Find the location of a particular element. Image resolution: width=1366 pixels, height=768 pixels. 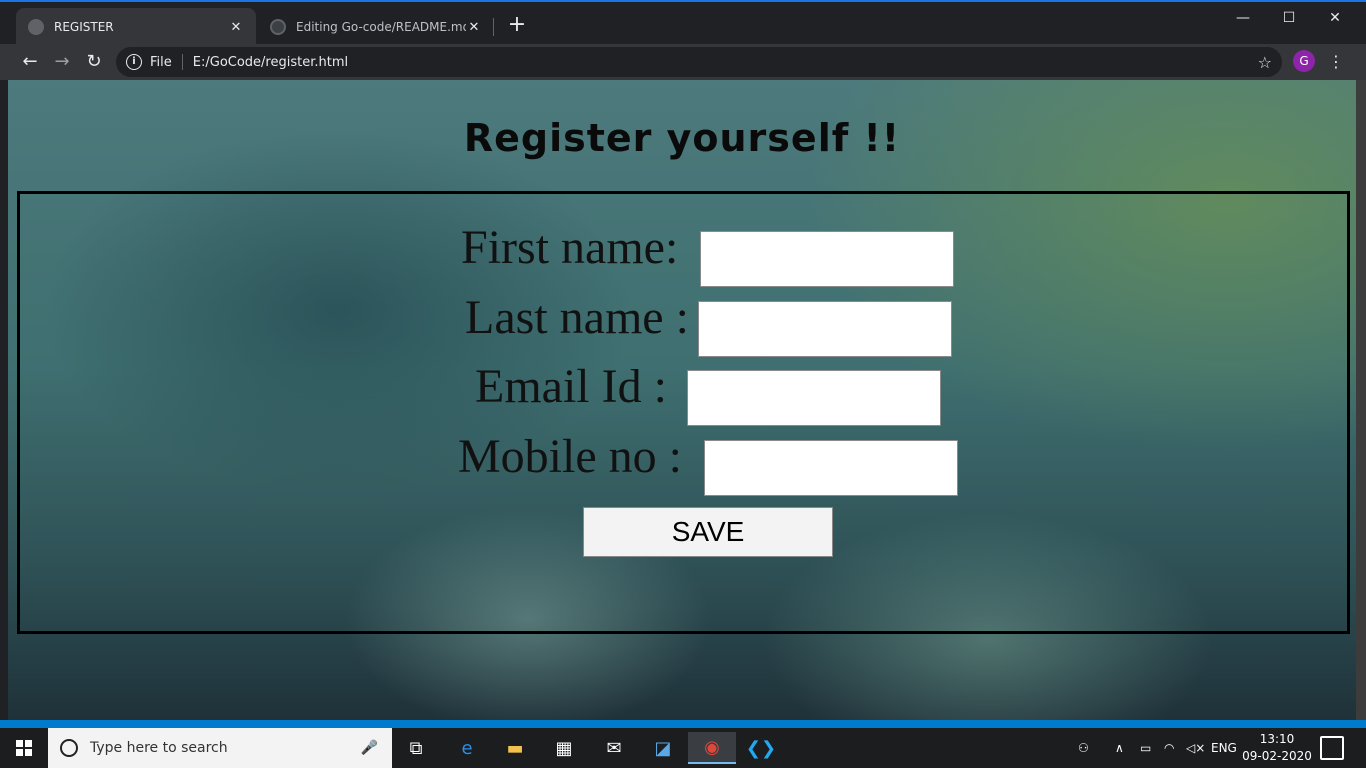

tab-divider is located at coordinates (493, 27).